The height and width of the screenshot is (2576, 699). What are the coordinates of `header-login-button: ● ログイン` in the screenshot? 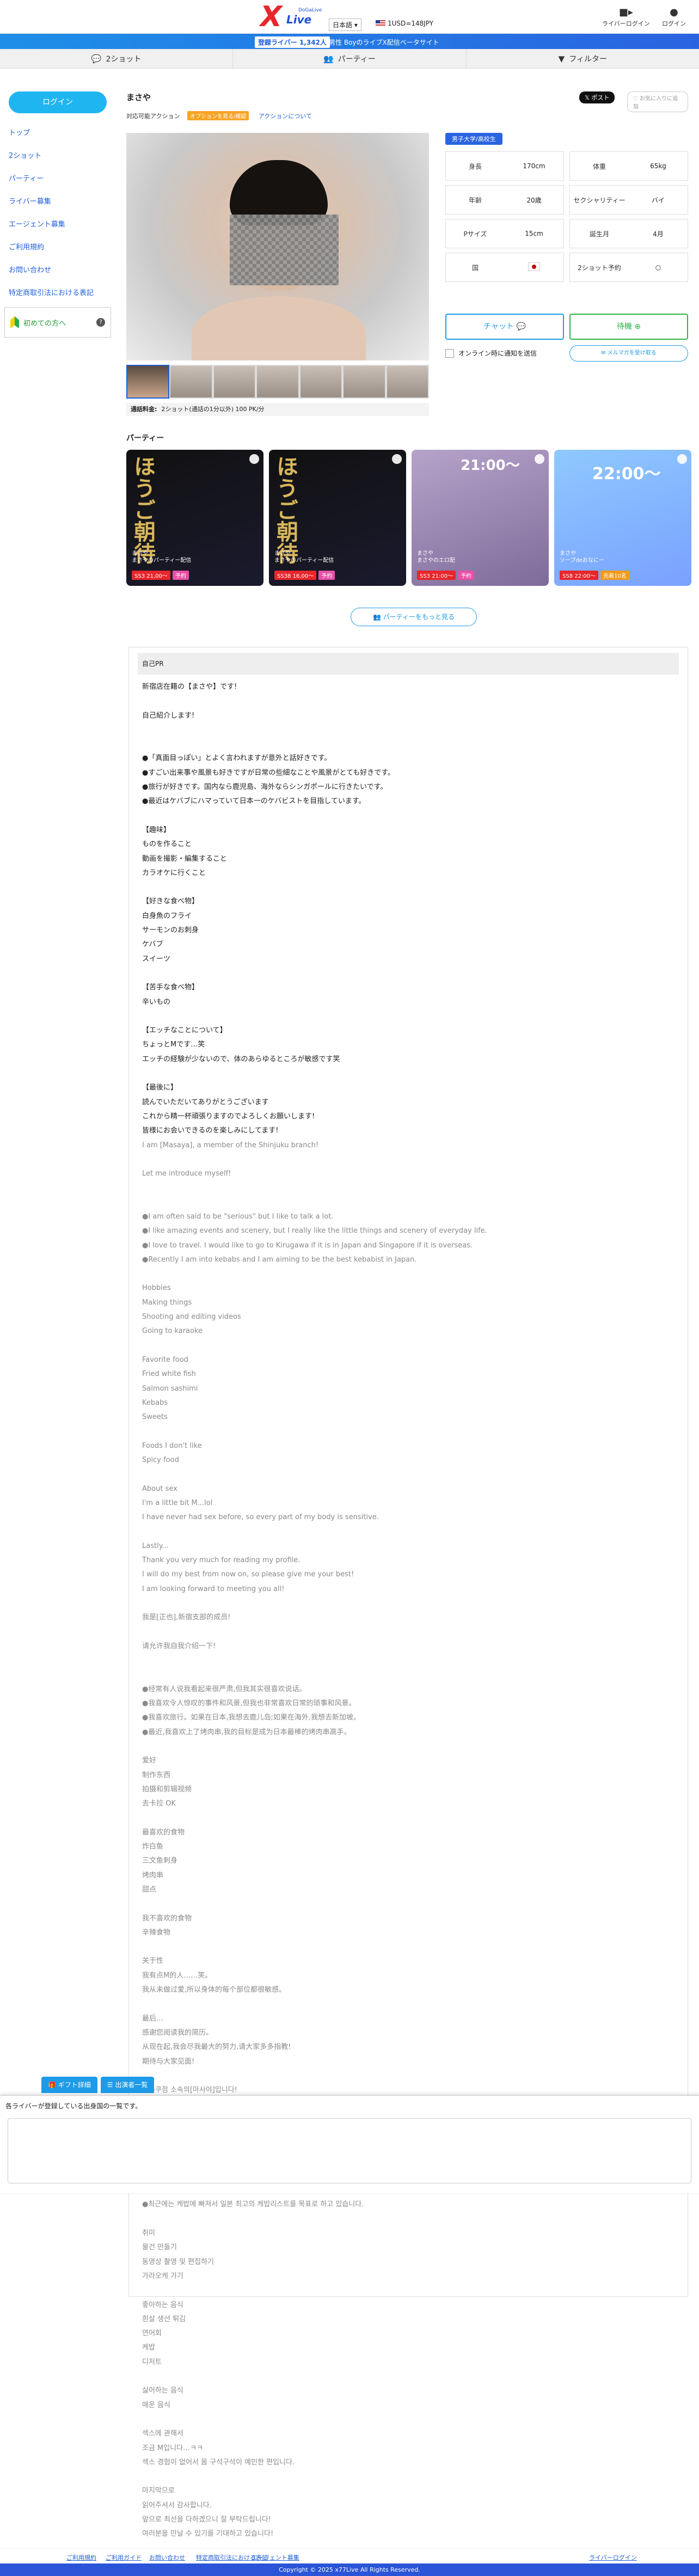 It's located at (674, 18).